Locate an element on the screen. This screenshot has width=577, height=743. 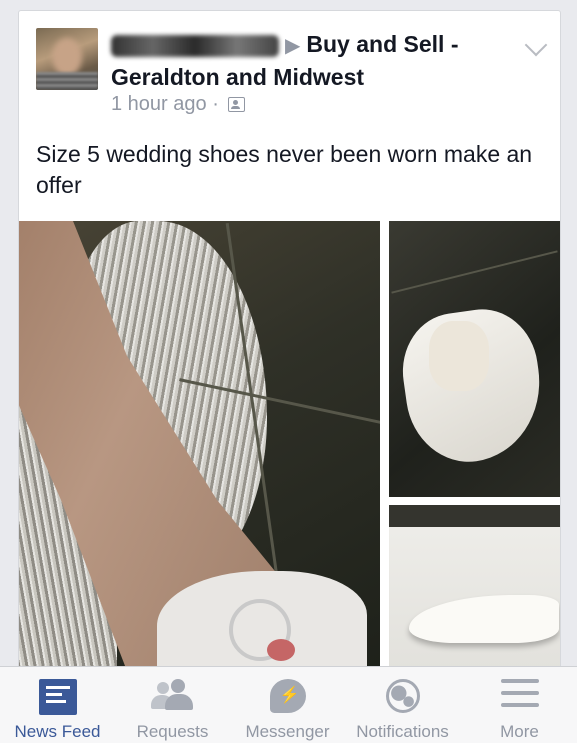
blurred-face is located at coordinates (67, 57).